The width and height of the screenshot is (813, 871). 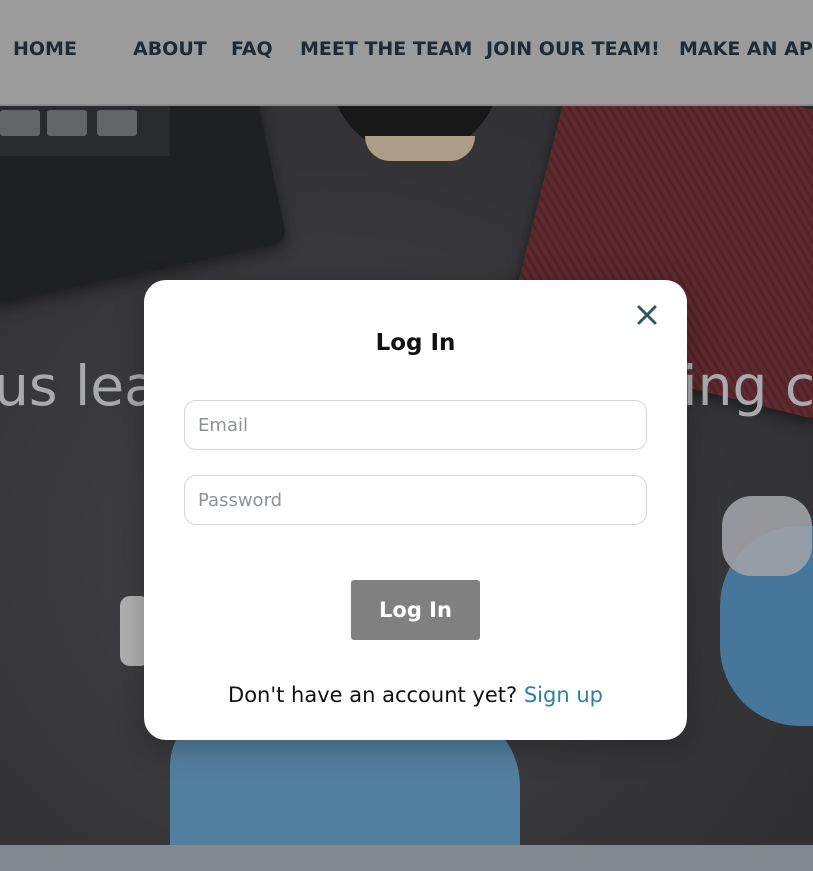 I want to click on nav-item-faq: FAQ, so click(x=252, y=49).